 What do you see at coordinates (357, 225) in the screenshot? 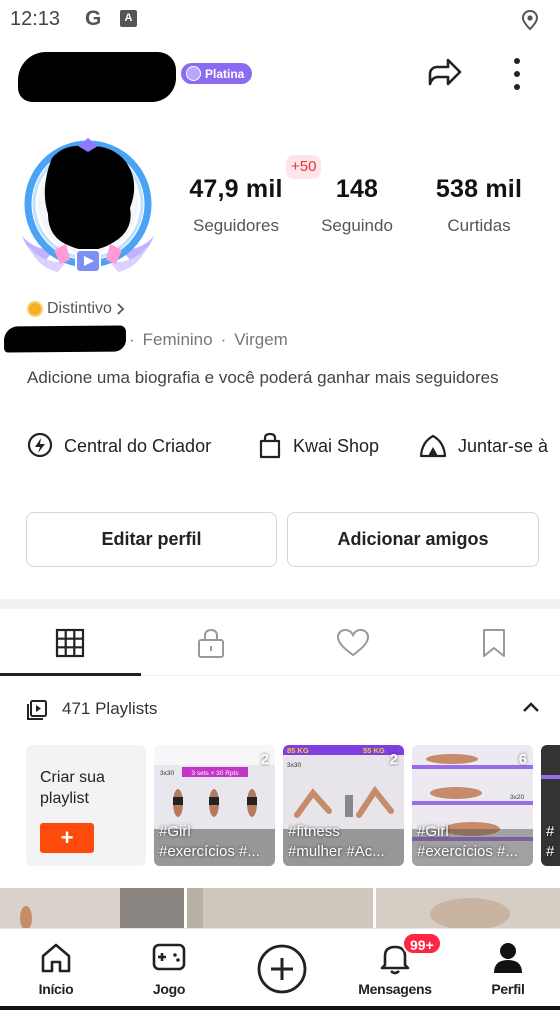
I see `following-label: Seguindo` at bounding box center [357, 225].